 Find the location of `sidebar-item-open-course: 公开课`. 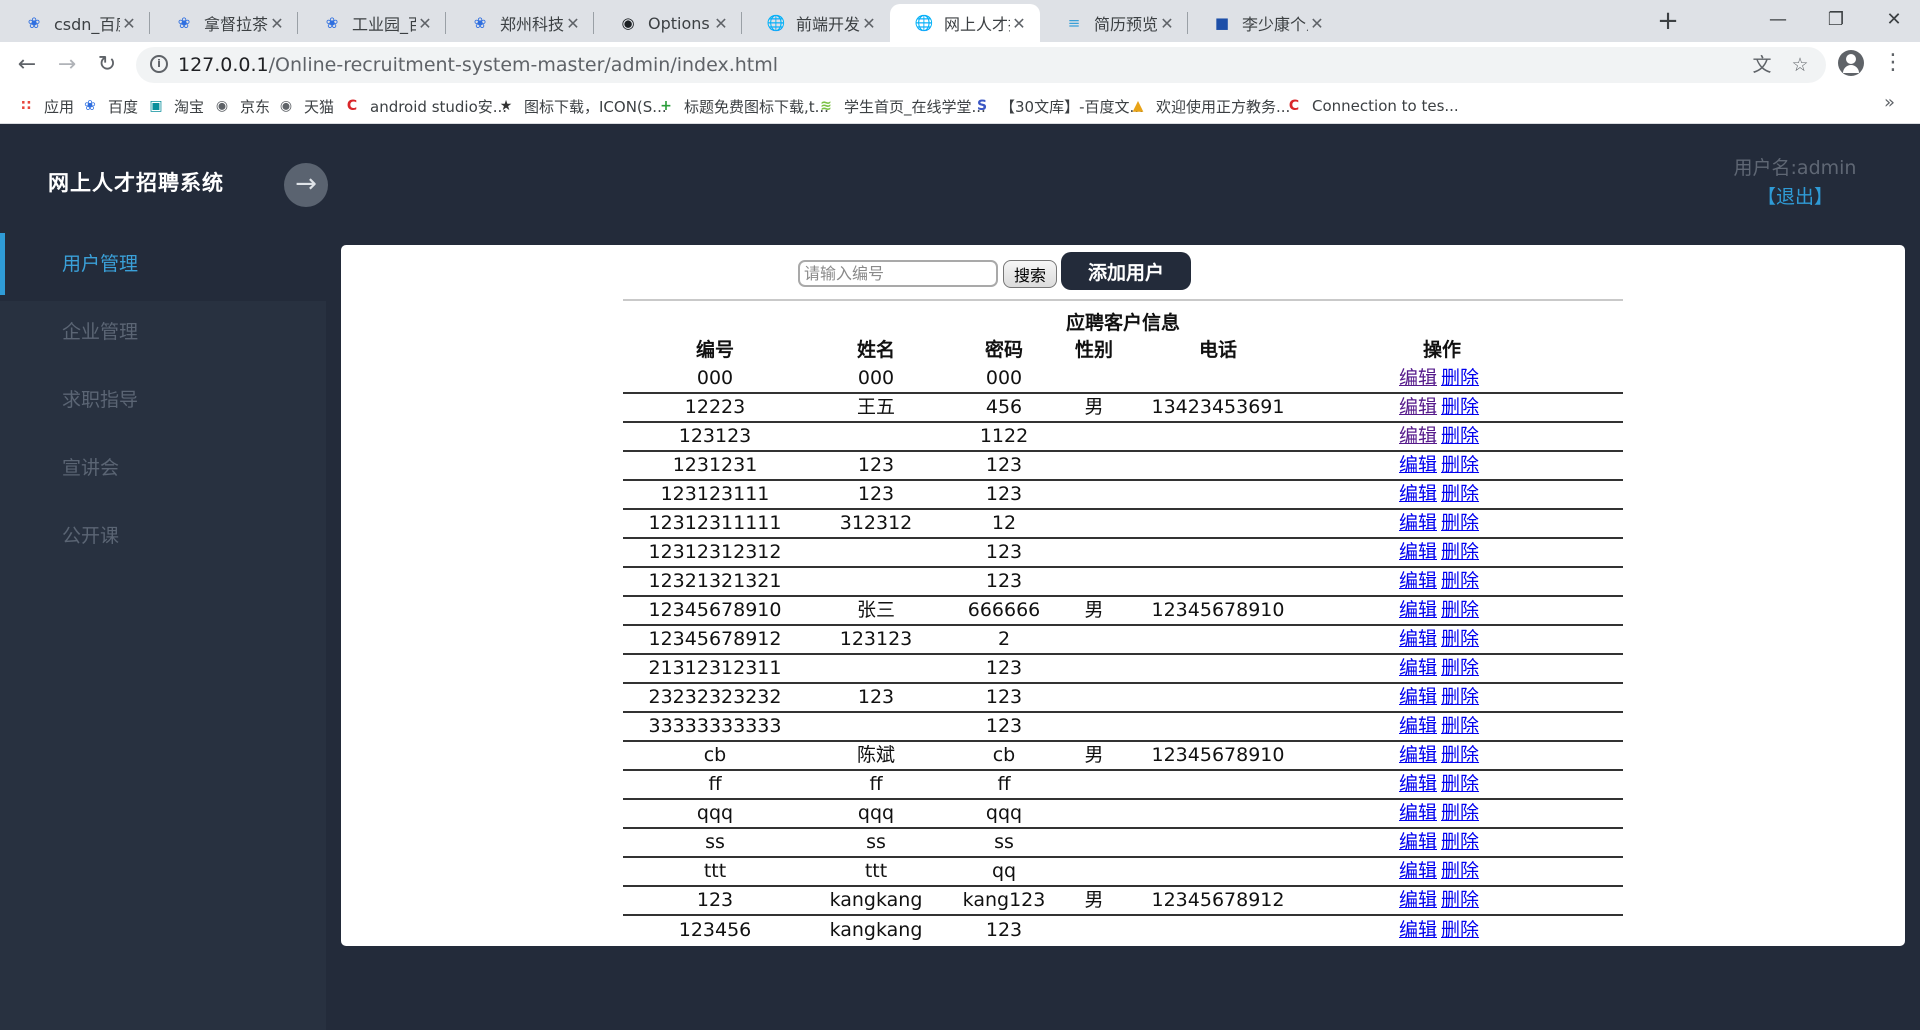

sidebar-item-open-course: 公开课 is located at coordinates (163, 539).